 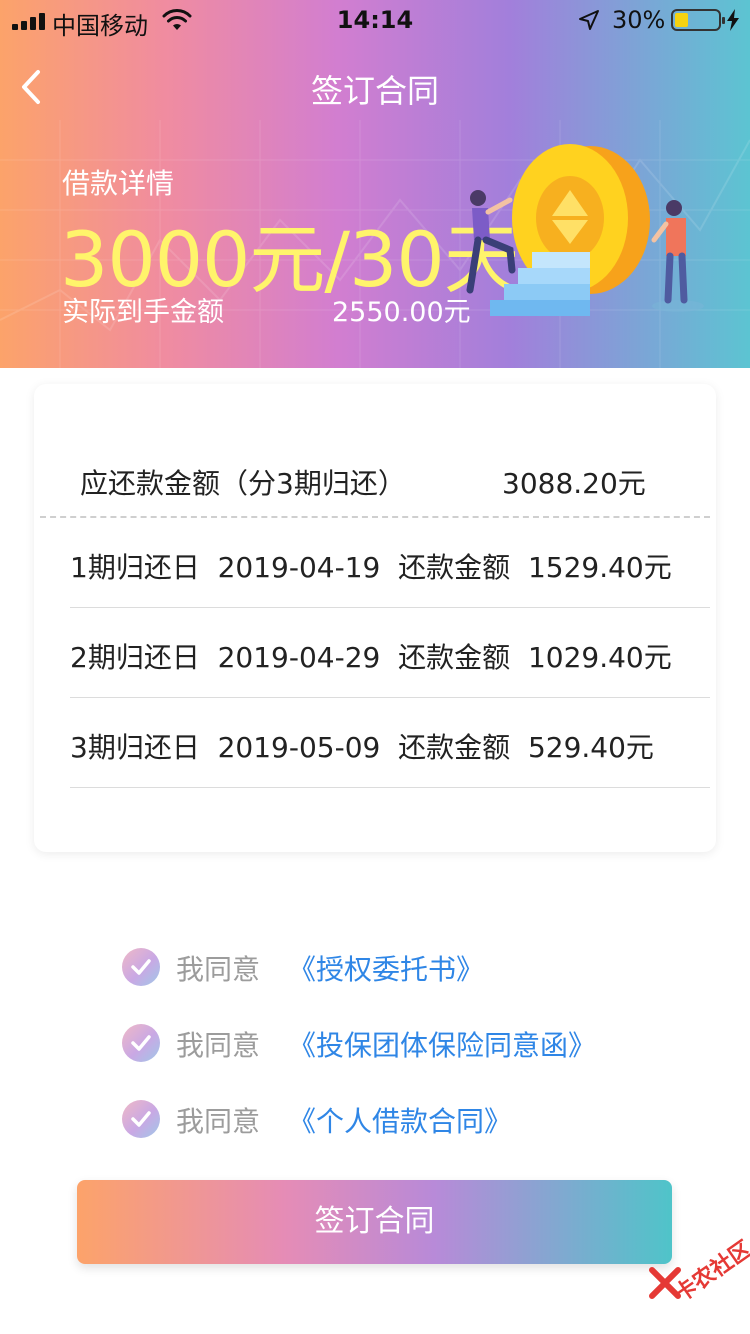 What do you see at coordinates (371, 567) in the screenshot?
I see `period-text: 1期归还日 2019-04-19 还款金额 1529.40元` at bounding box center [371, 567].